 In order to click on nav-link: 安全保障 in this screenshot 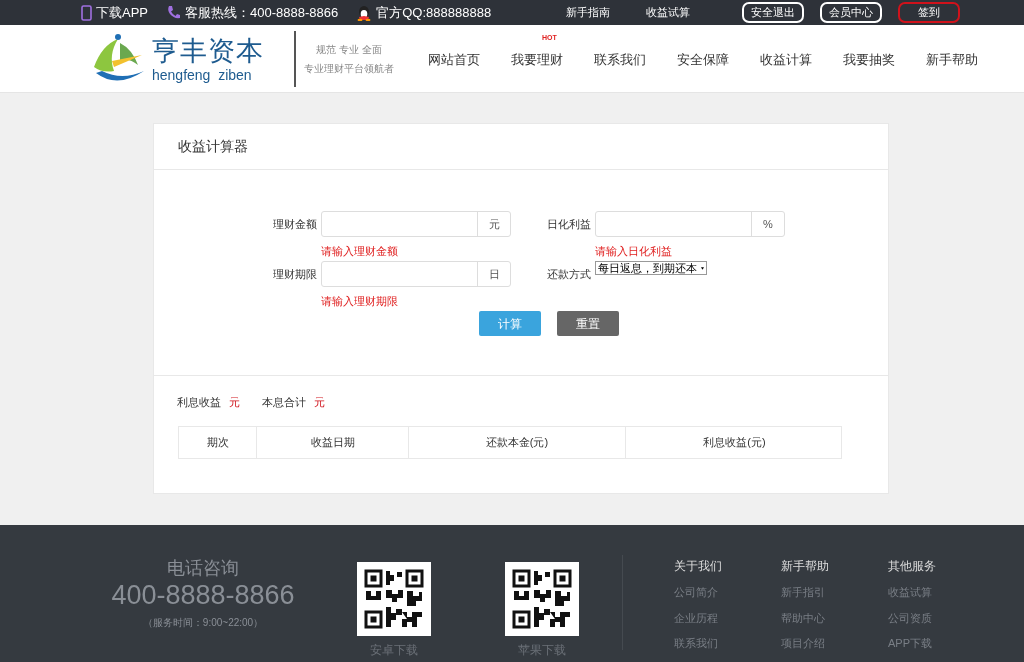, I will do `click(703, 59)`.